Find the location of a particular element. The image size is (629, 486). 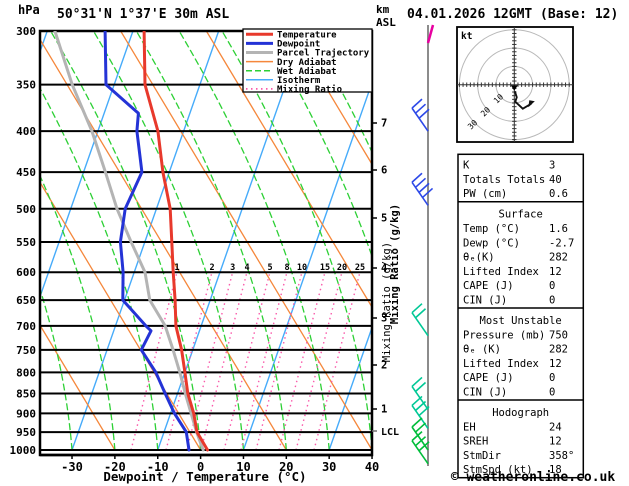

mixing-ratio-value-label: 25 is located at coordinates (360, 268).